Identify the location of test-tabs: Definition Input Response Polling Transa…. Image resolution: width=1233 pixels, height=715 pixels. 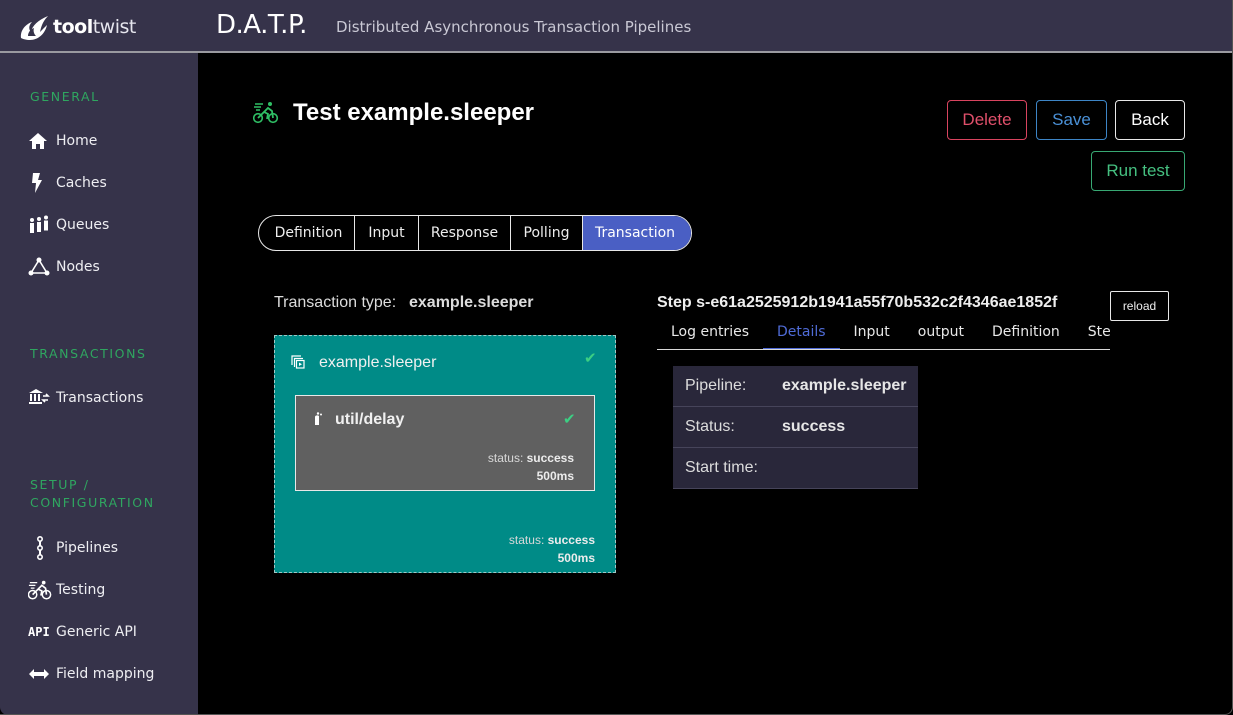
(475, 233).